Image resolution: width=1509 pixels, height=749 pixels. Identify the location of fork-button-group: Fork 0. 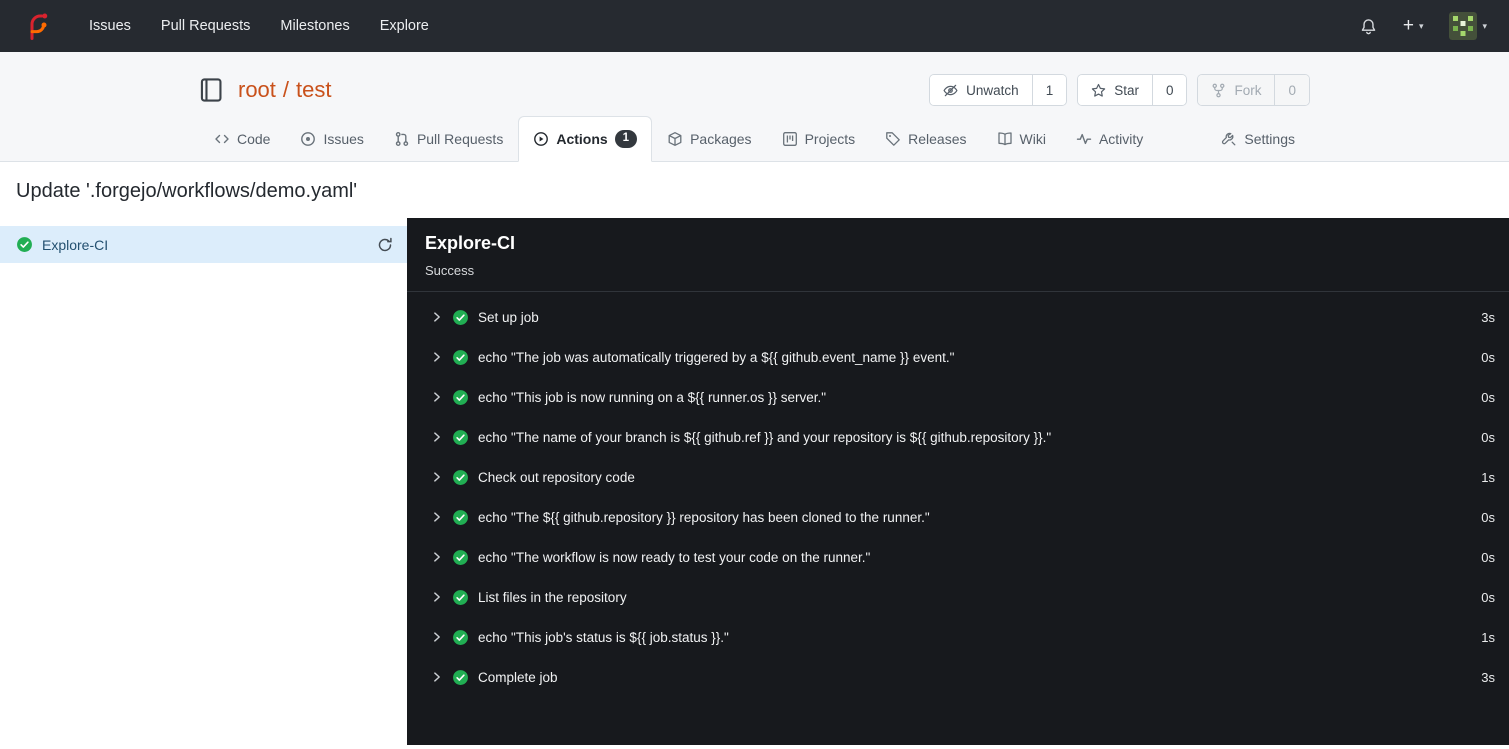
(1253, 90).